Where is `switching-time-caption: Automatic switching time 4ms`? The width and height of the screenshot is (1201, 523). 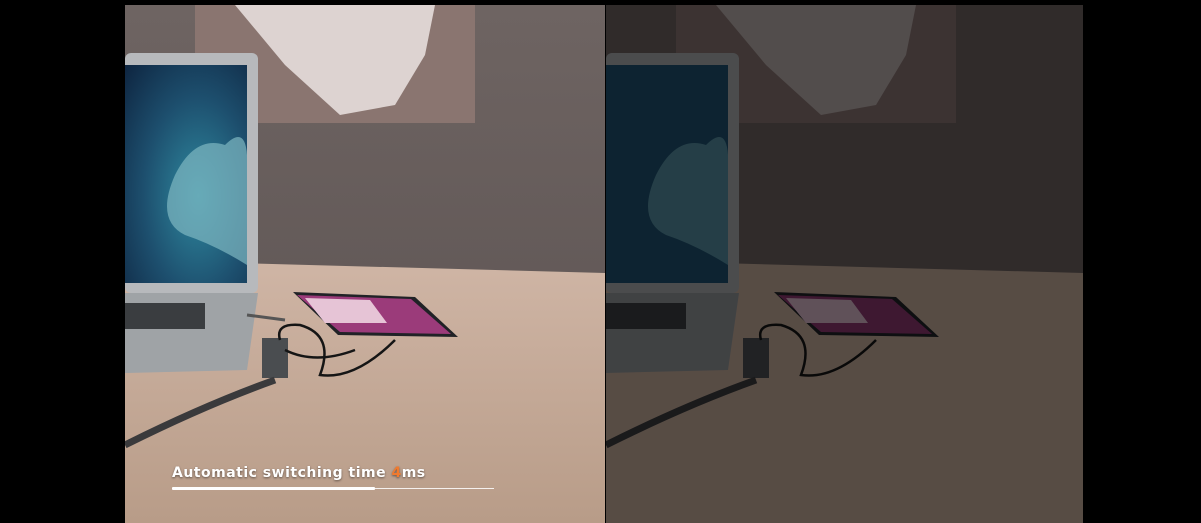 switching-time-caption: Automatic switching time 4ms is located at coordinates (299, 473).